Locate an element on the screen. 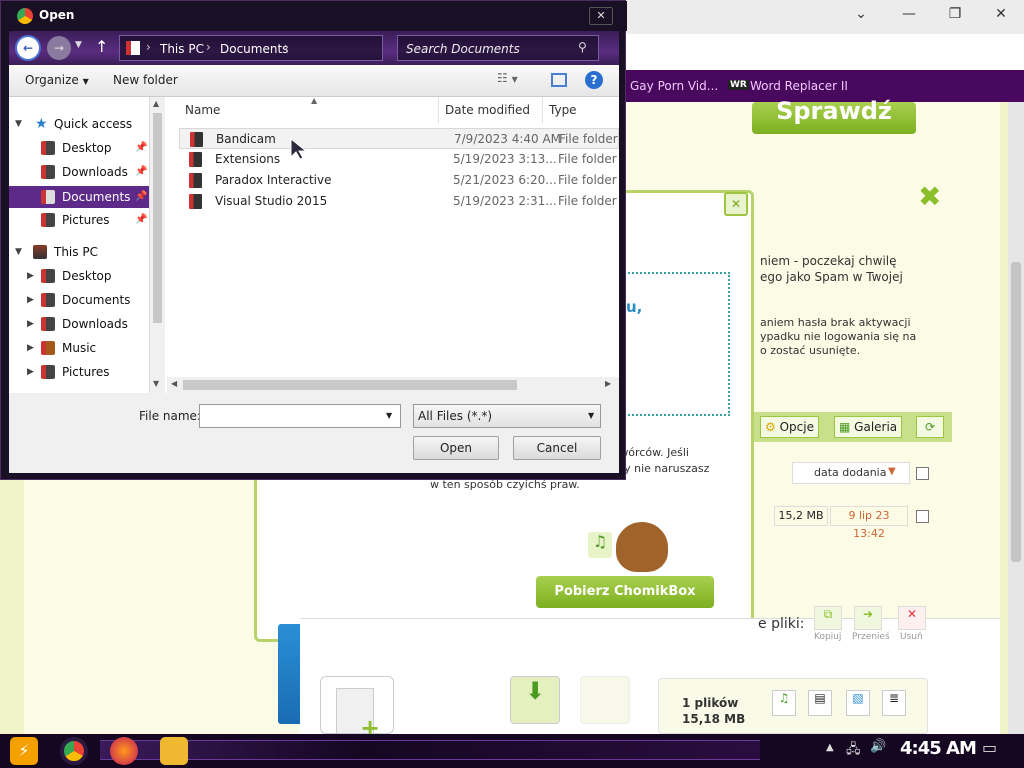  drop-zone is located at coordinates (675, 344).